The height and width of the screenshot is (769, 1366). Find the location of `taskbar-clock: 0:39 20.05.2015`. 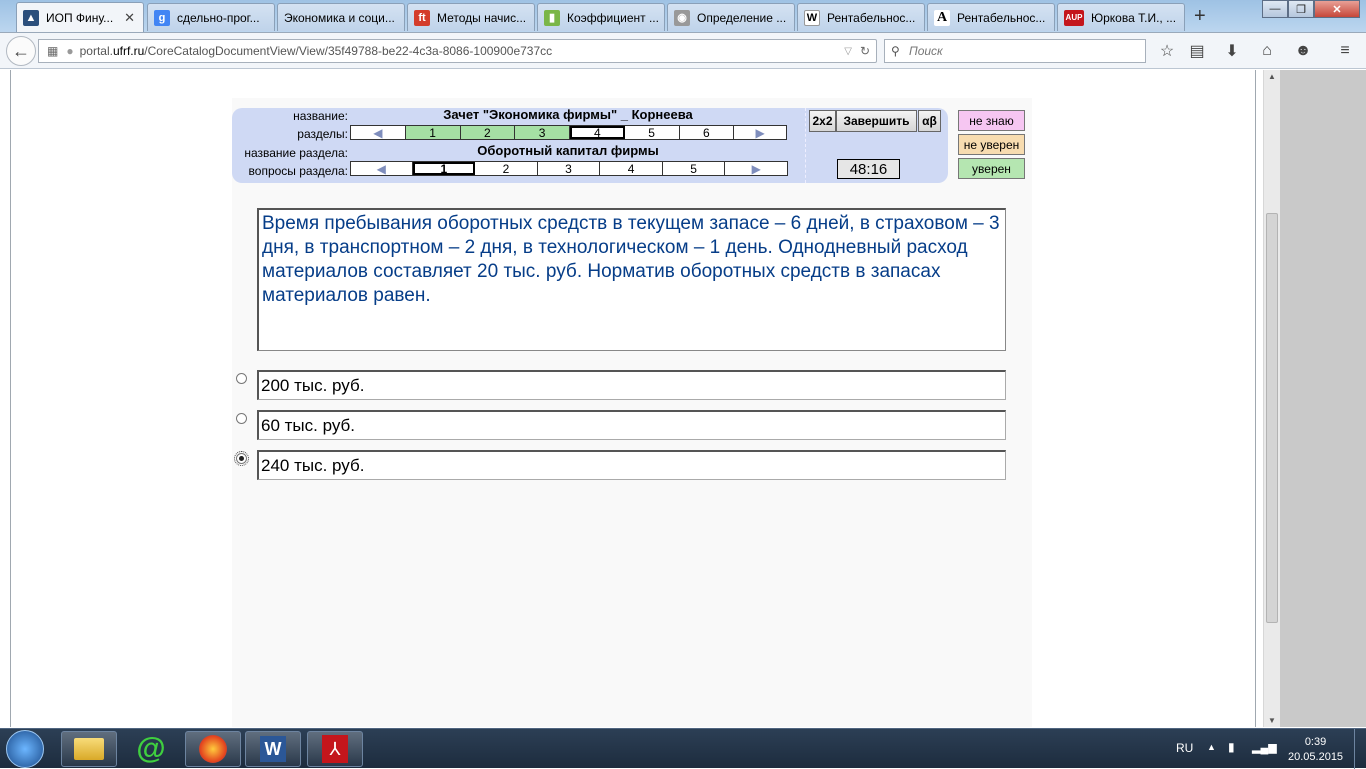

taskbar-clock: 0:39 20.05.2015 is located at coordinates (1315, 750).